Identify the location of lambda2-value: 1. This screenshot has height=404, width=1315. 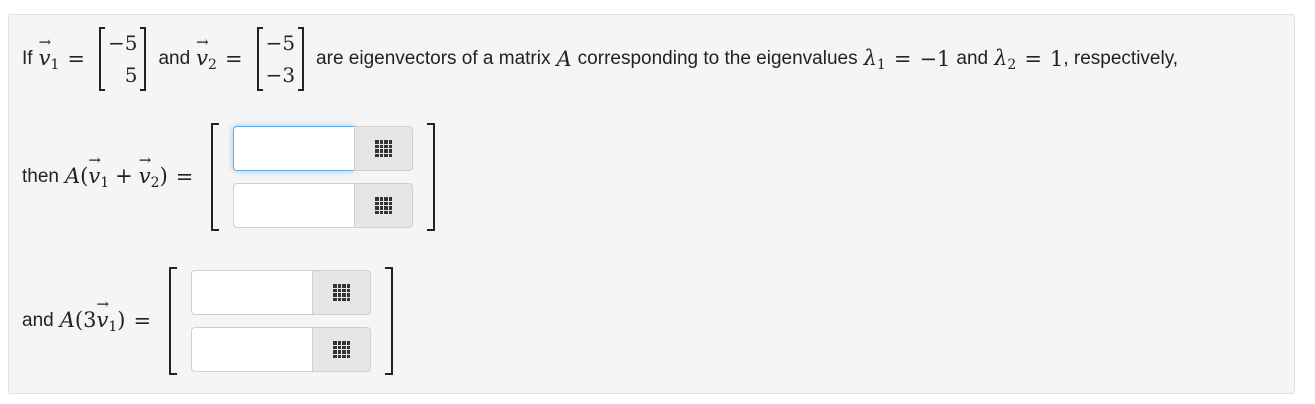
(1056, 59).